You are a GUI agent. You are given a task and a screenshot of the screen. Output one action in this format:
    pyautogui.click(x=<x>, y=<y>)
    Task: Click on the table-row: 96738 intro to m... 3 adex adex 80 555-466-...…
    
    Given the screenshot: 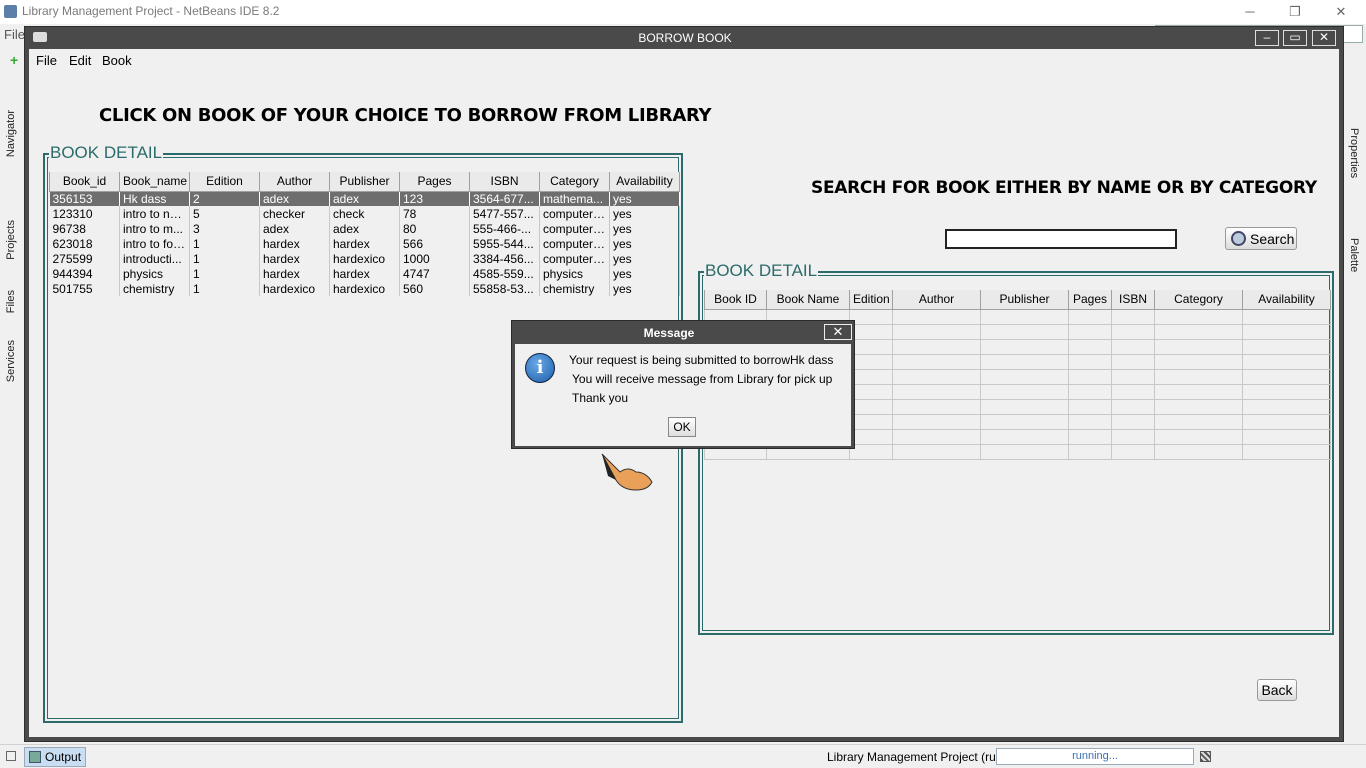 What is the action you would take?
    pyautogui.click(x=364, y=228)
    